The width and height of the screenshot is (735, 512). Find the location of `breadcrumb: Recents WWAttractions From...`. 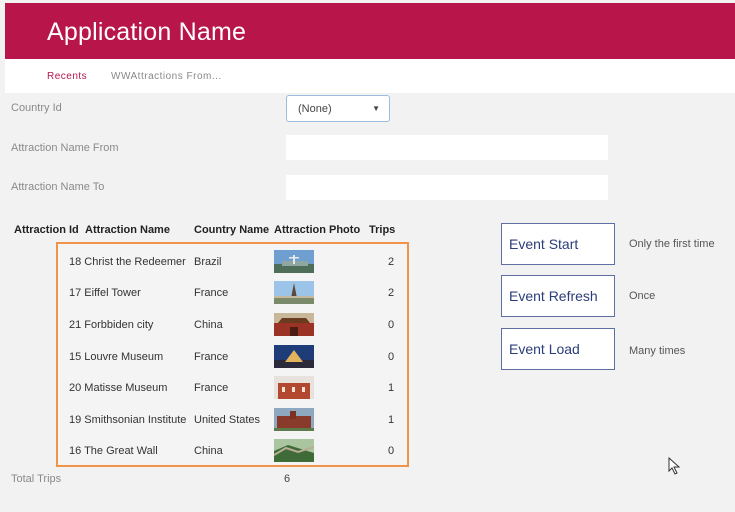

breadcrumb: Recents WWAttractions From... is located at coordinates (370, 76).